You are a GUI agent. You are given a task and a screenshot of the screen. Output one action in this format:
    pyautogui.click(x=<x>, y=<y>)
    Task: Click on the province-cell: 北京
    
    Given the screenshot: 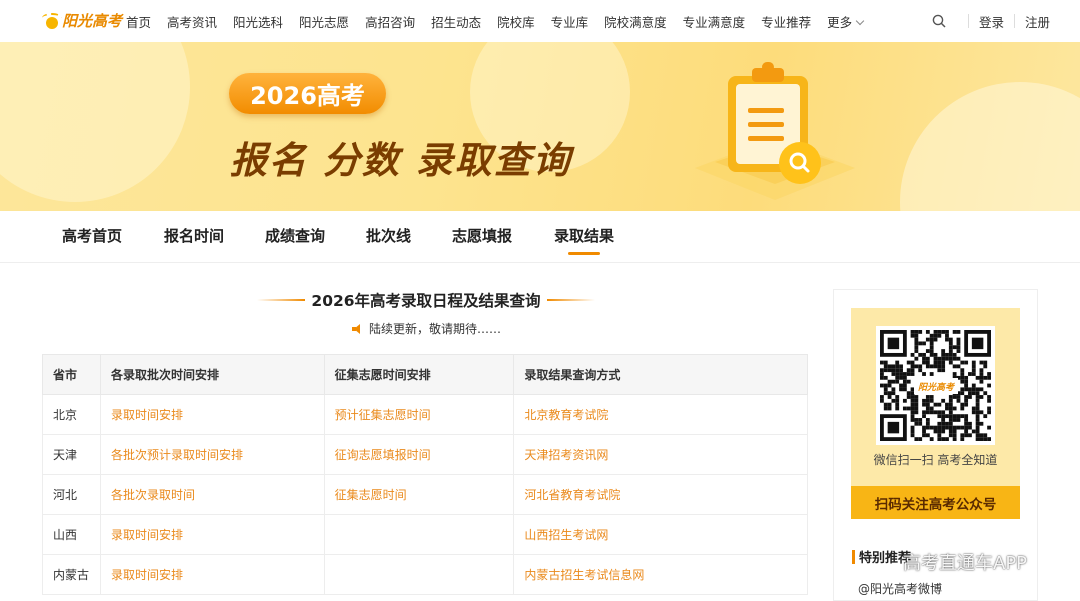 What is the action you would take?
    pyautogui.click(x=71, y=414)
    